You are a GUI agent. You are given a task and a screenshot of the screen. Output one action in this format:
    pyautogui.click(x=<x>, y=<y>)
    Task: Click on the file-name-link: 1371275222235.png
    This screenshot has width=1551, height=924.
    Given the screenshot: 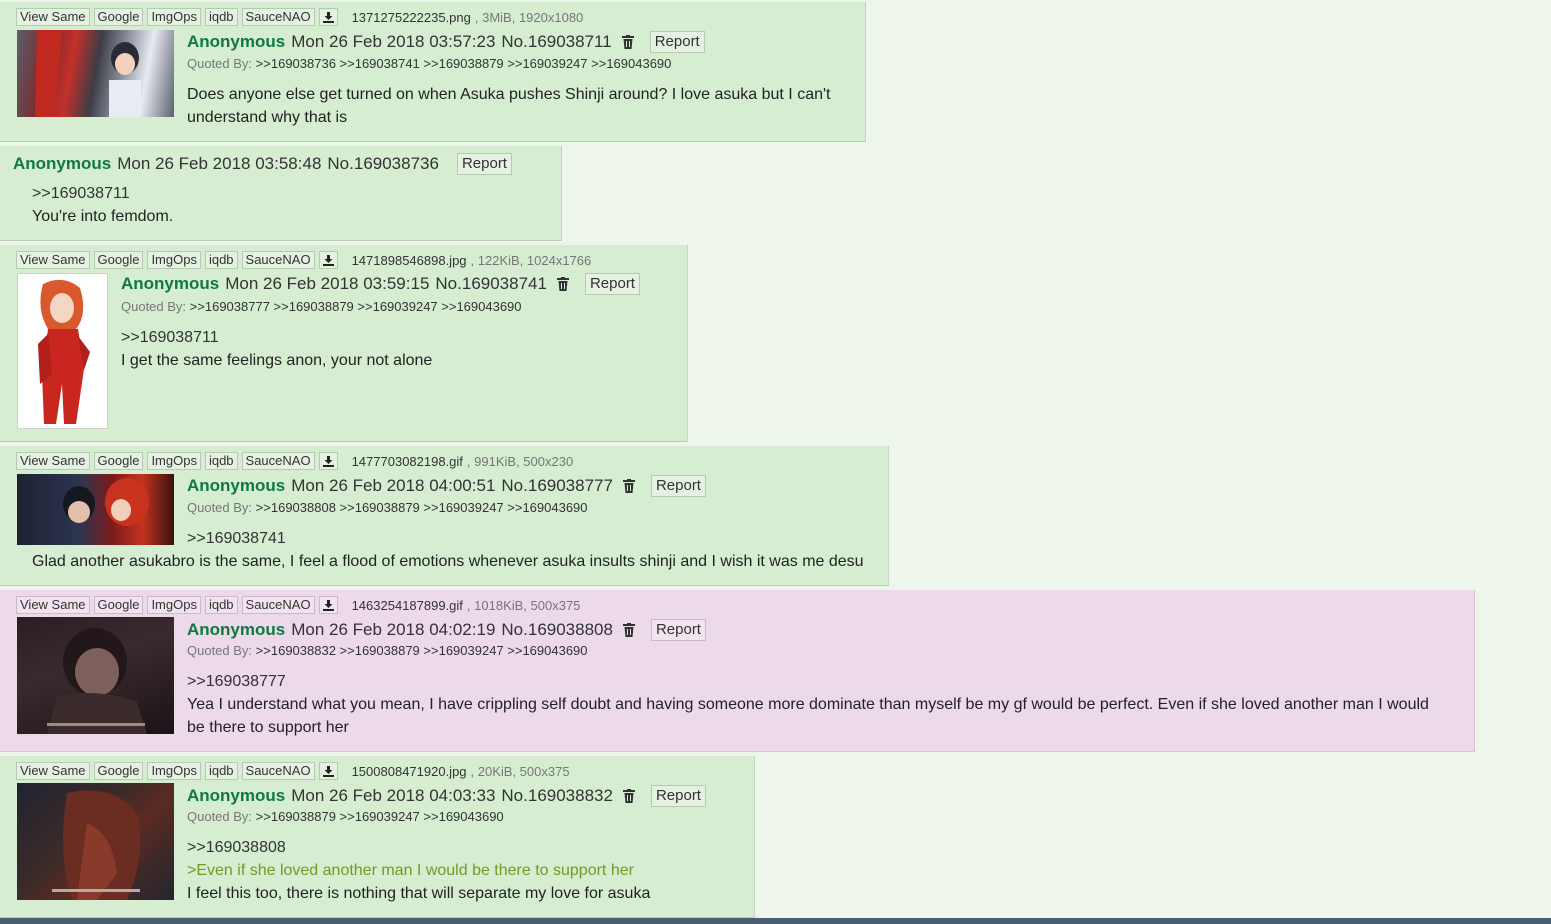 What is the action you would take?
    pyautogui.click(x=411, y=17)
    